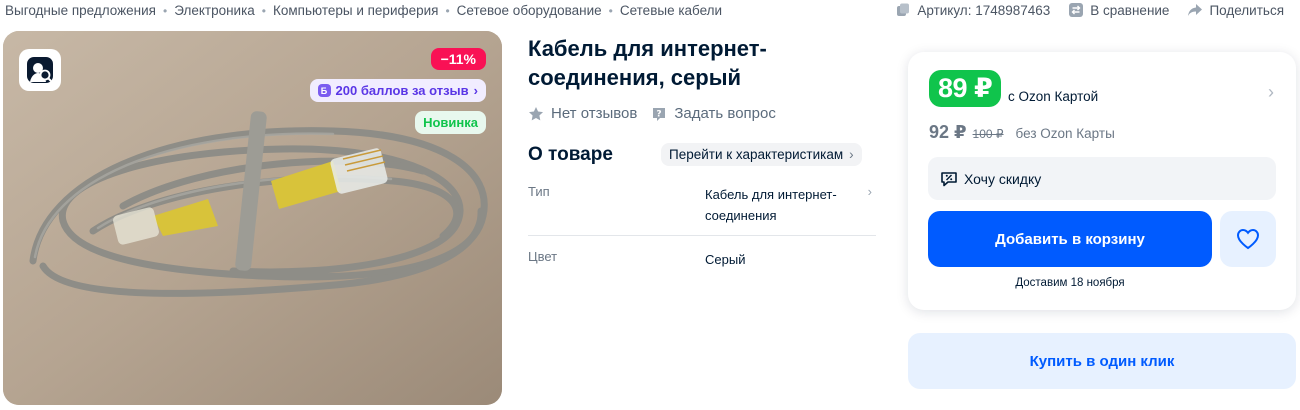 Image resolution: width=1300 pixels, height=410 pixels. I want to click on delivery-date: Доставим 18 ноября, so click(1070, 283).